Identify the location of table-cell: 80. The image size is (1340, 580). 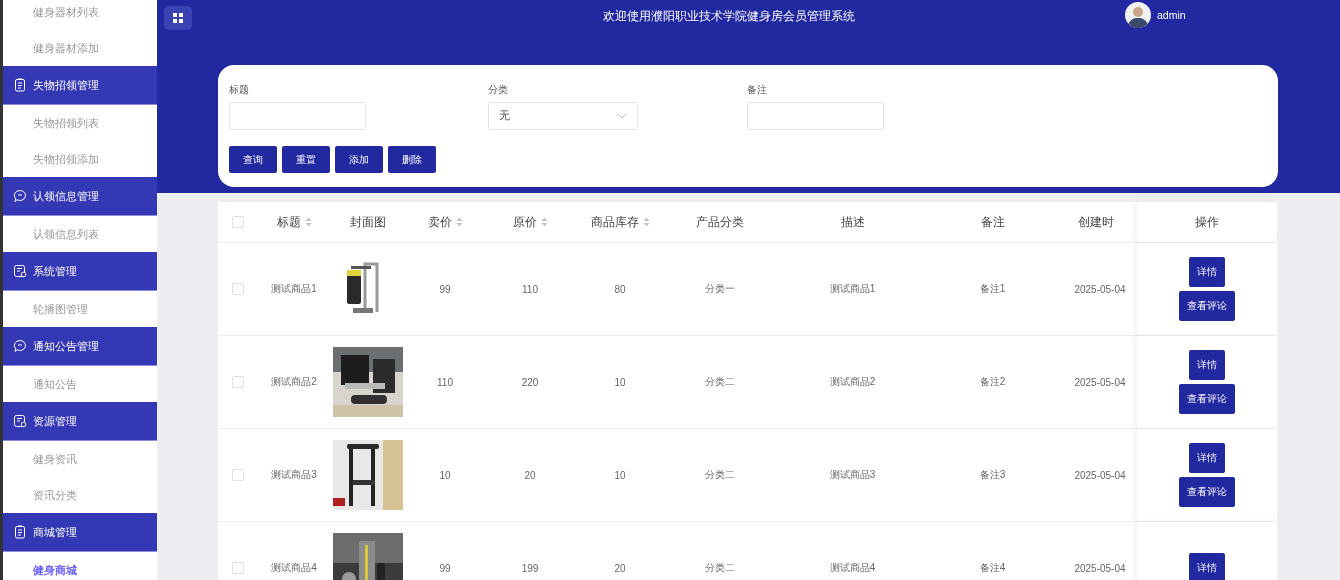
(620, 289).